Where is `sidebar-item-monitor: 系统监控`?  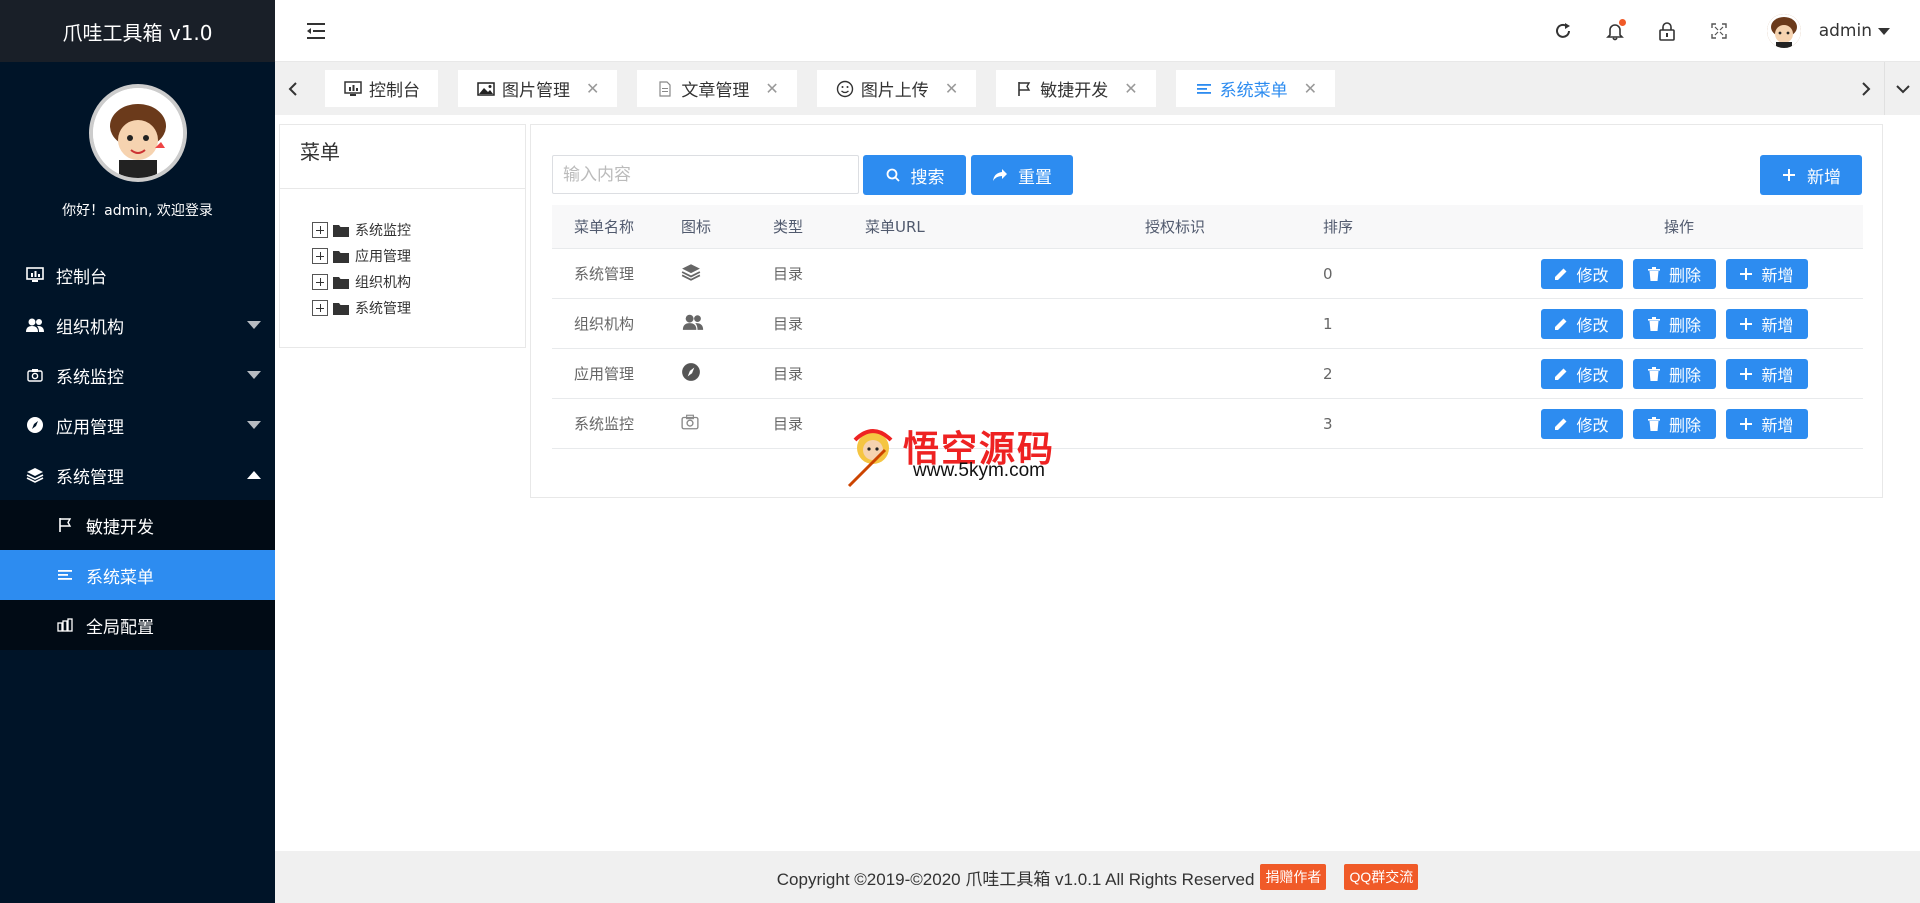 sidebar-item-monitor: 系统监控 is located at coordinates (137, 375).